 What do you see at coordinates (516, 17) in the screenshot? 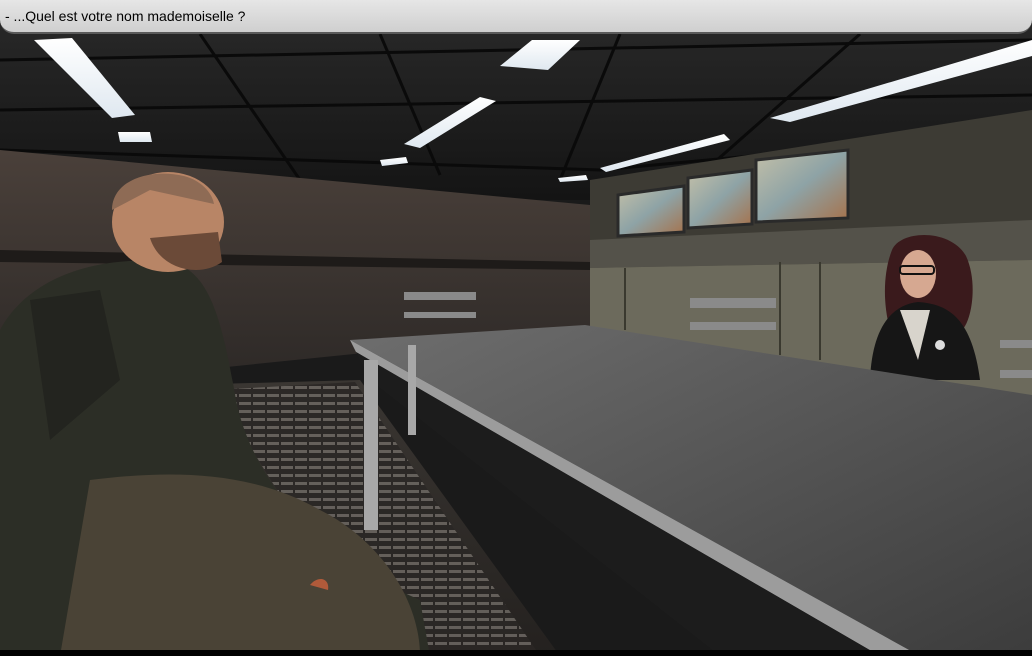
I see `dialog-bar: - ...Quel est votre nom mademoiselle ?` at bounding box center [516, 17].